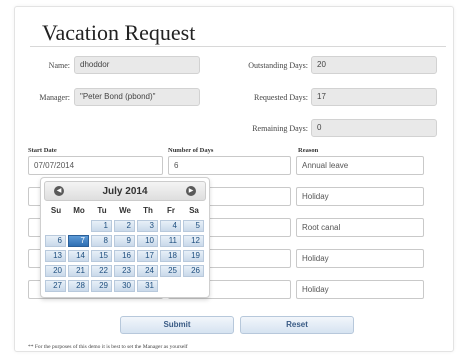 This screenshot has height=358, width=462. What do you see at coordinates (280, 128) in the screenshot?
I see `remaining-days-label: Remaining Days:` at bounding box center [280, 128].